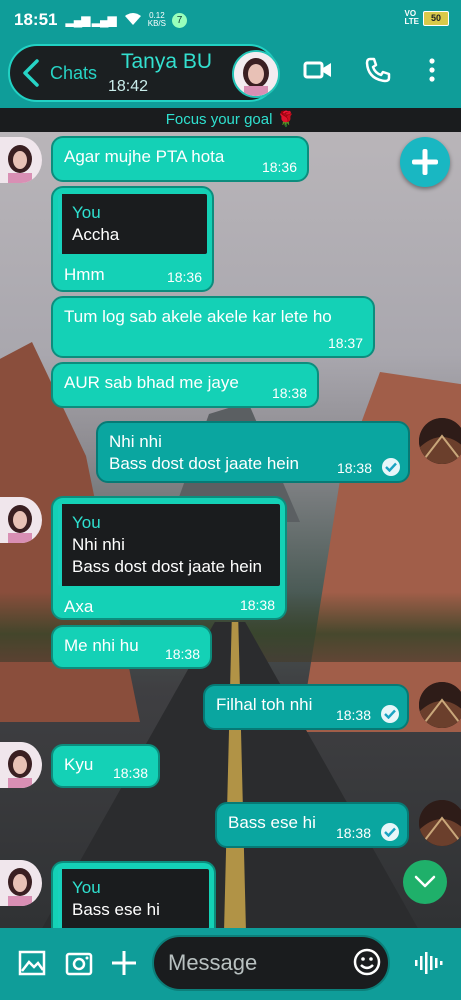 This screenshot has height=1000, width=461. I want to click on wifi-icon, so click(133, 20).